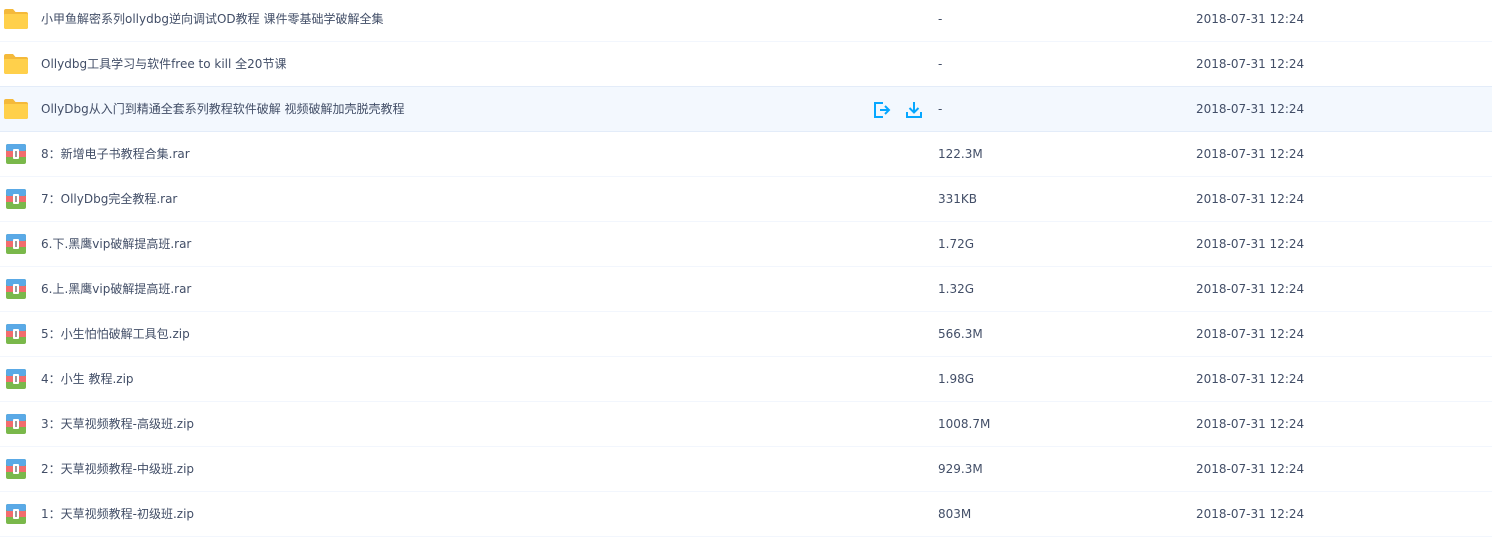  I want to click on file-size: 1008.7M, so click(964, 424).